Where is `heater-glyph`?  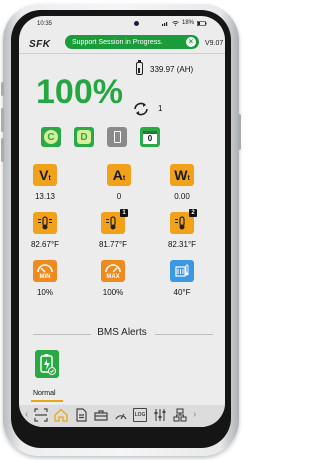 heater-glyph is located at coordinates (182, 270).